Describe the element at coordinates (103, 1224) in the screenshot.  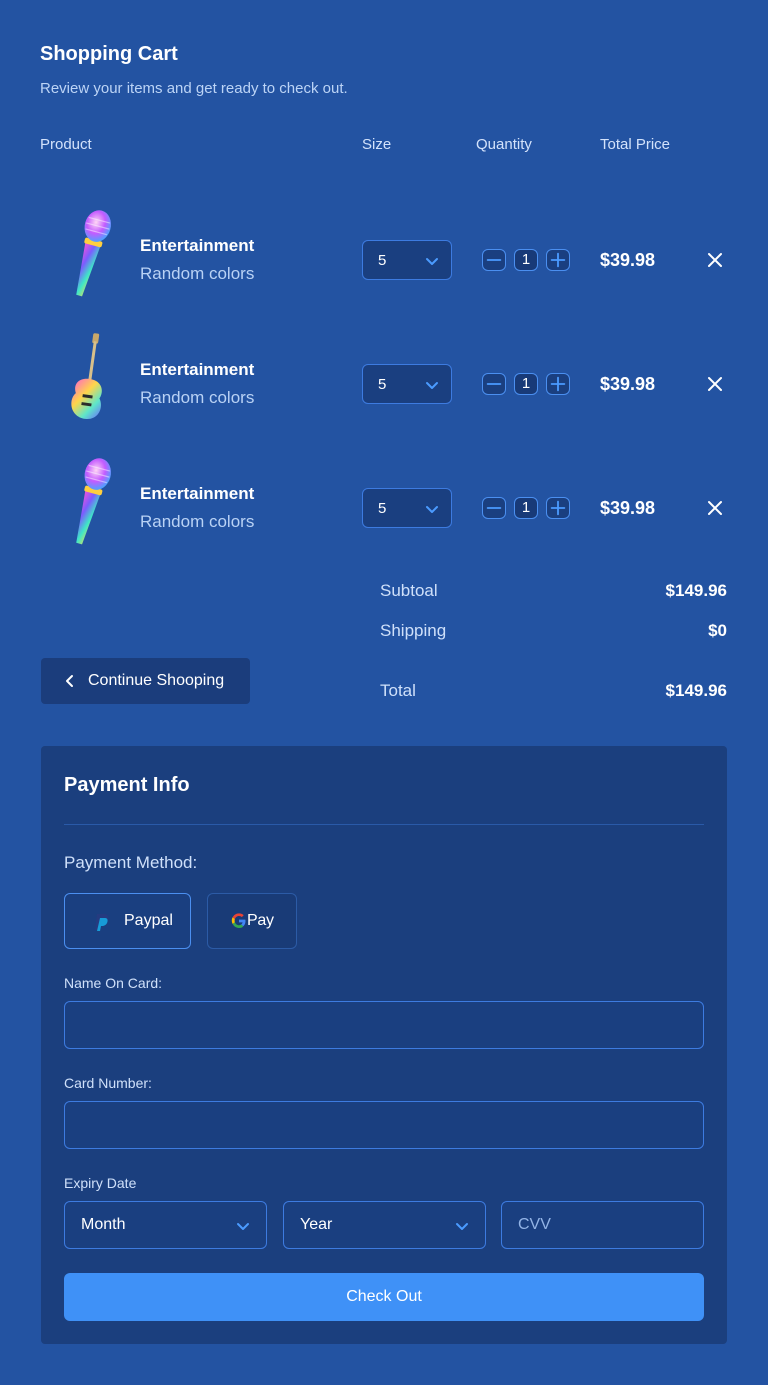
I see `month-value: Month` at that location.